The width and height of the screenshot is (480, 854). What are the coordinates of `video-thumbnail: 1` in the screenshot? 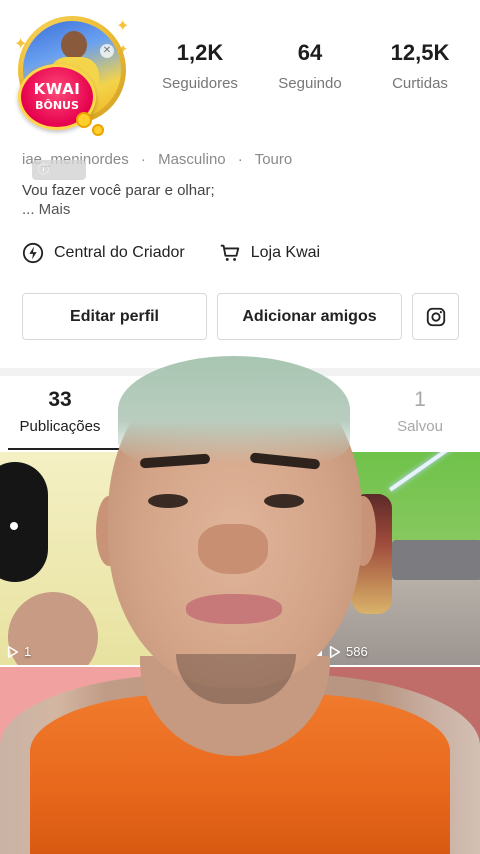 It's located at (79, 558).